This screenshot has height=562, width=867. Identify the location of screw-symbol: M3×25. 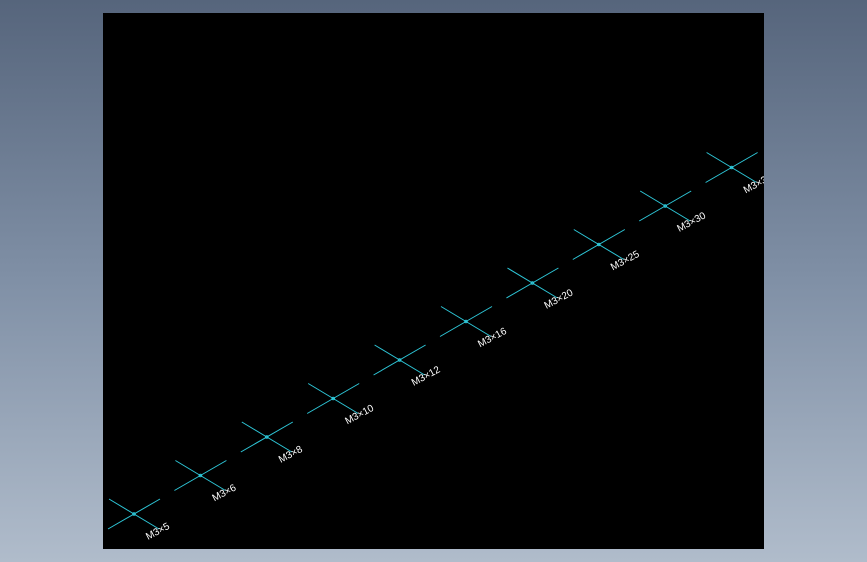
(607, 251).